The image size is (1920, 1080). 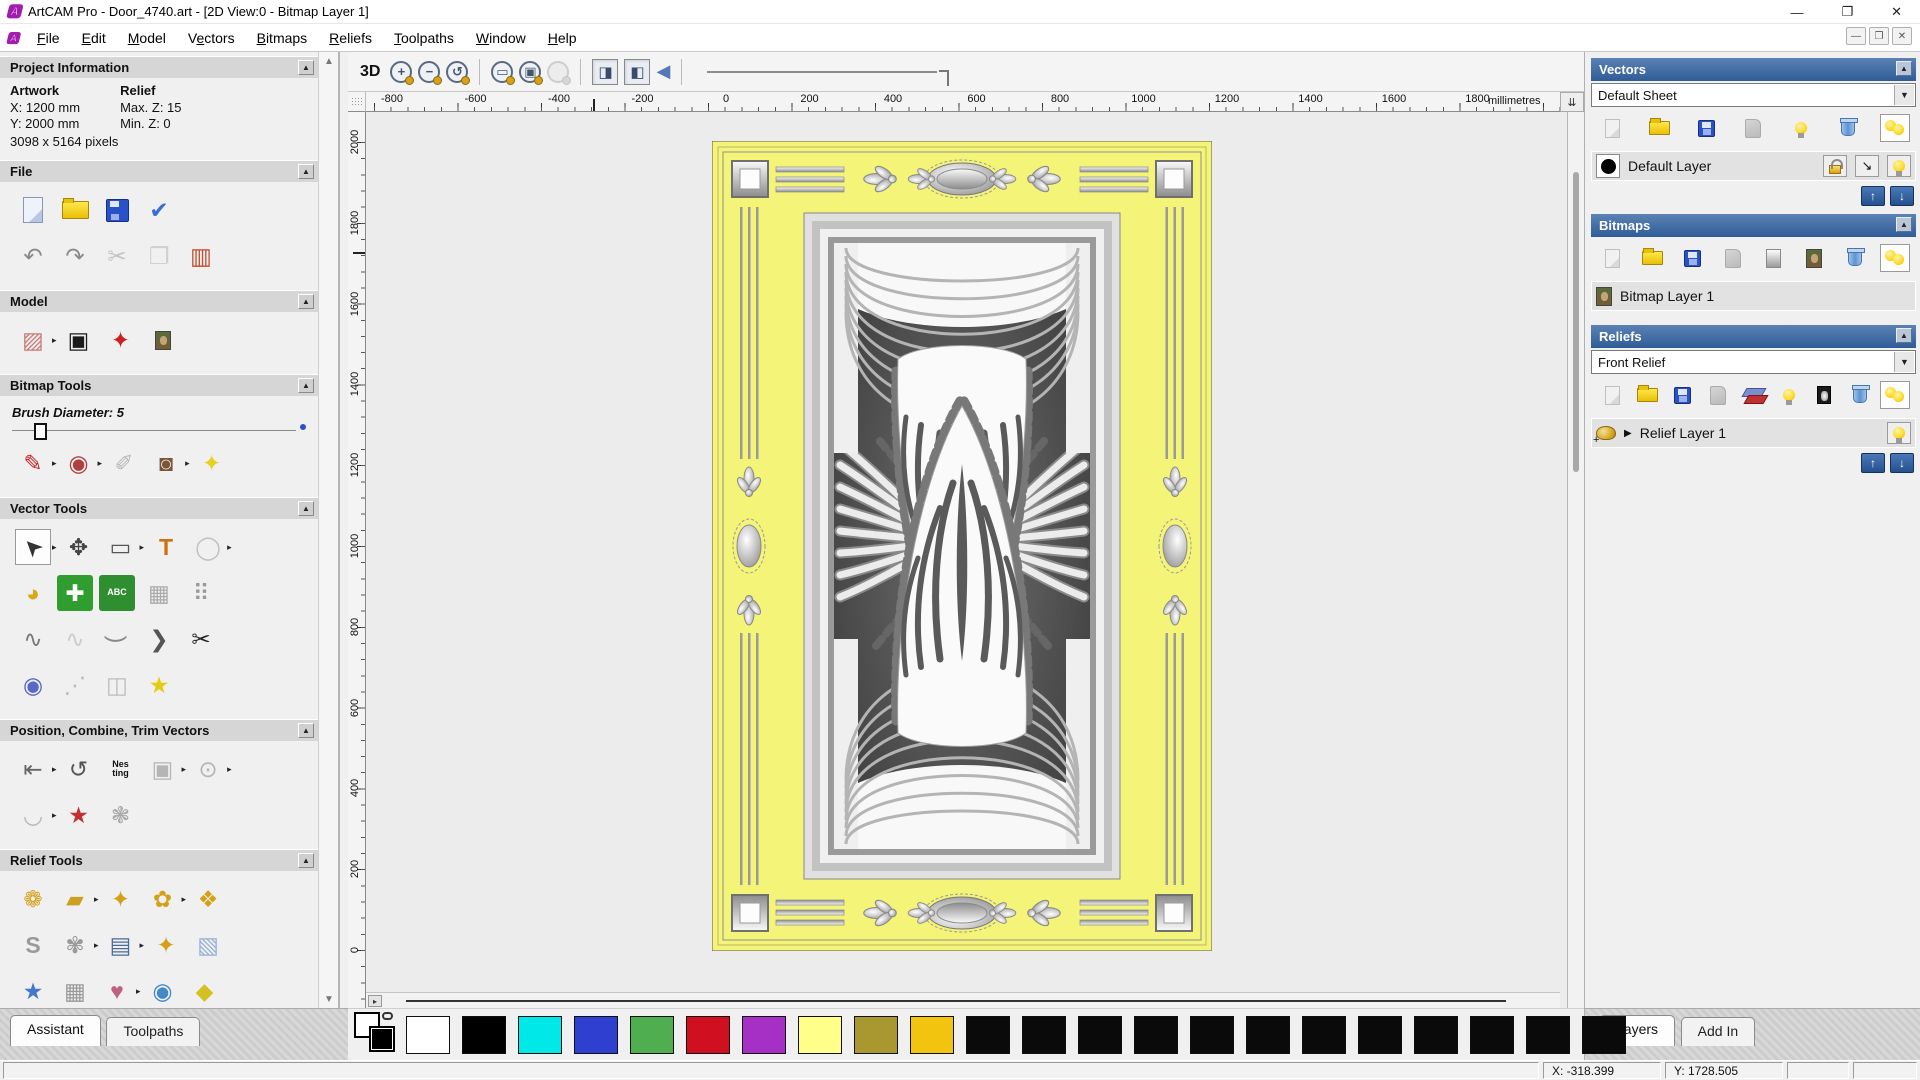 What do you see at coordinates (1612, 128) in the screenshot?
I see `new-vector-layer-icon` at bounding box center [1612, 128].